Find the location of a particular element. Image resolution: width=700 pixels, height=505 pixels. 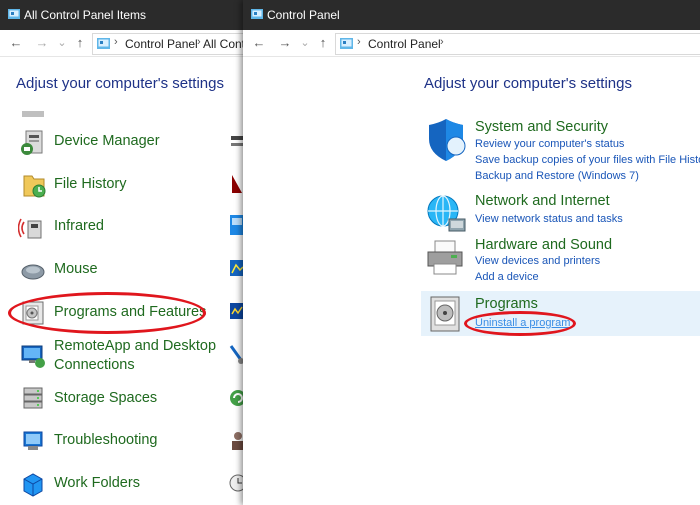

troubleshooting-icon is located at coordinates (33, 440).